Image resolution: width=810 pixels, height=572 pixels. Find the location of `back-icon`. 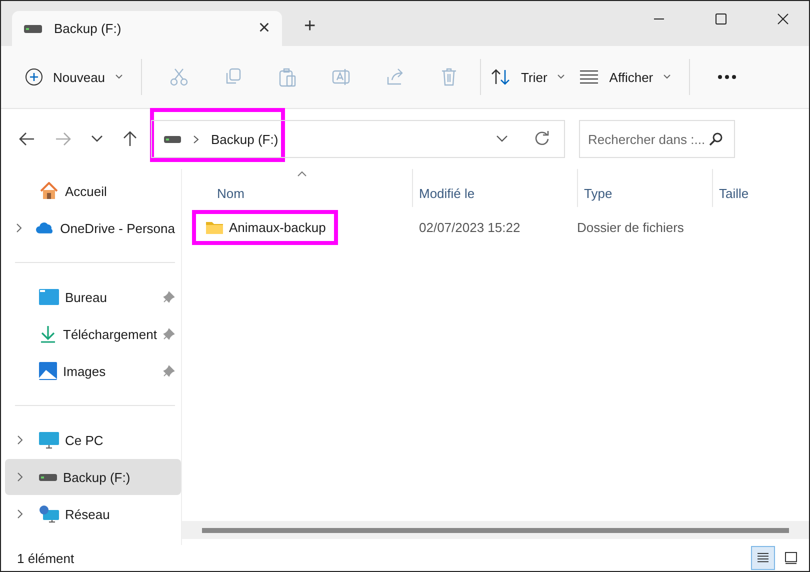

back-icon is located at coordinates (27, 139).